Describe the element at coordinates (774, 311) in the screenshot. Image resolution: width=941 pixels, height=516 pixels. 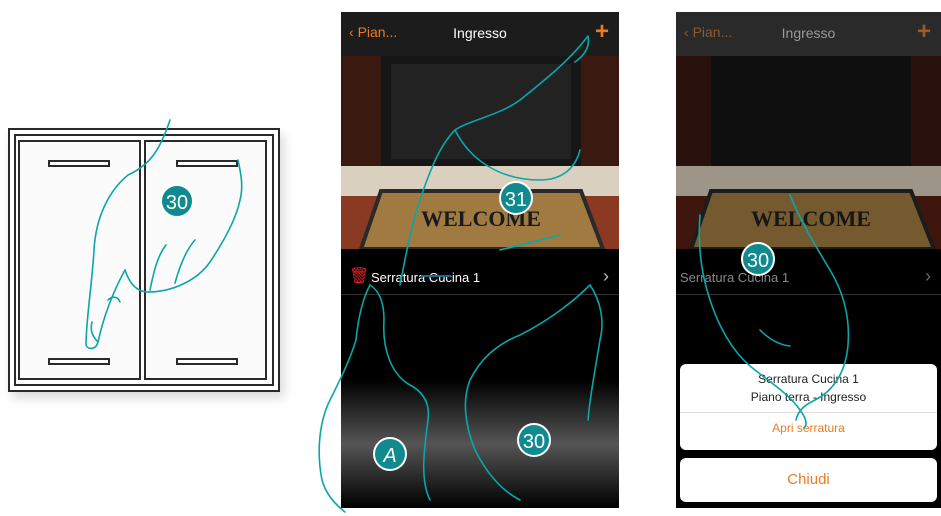
I see `hand-tapping-open-lock-icon` at that location.